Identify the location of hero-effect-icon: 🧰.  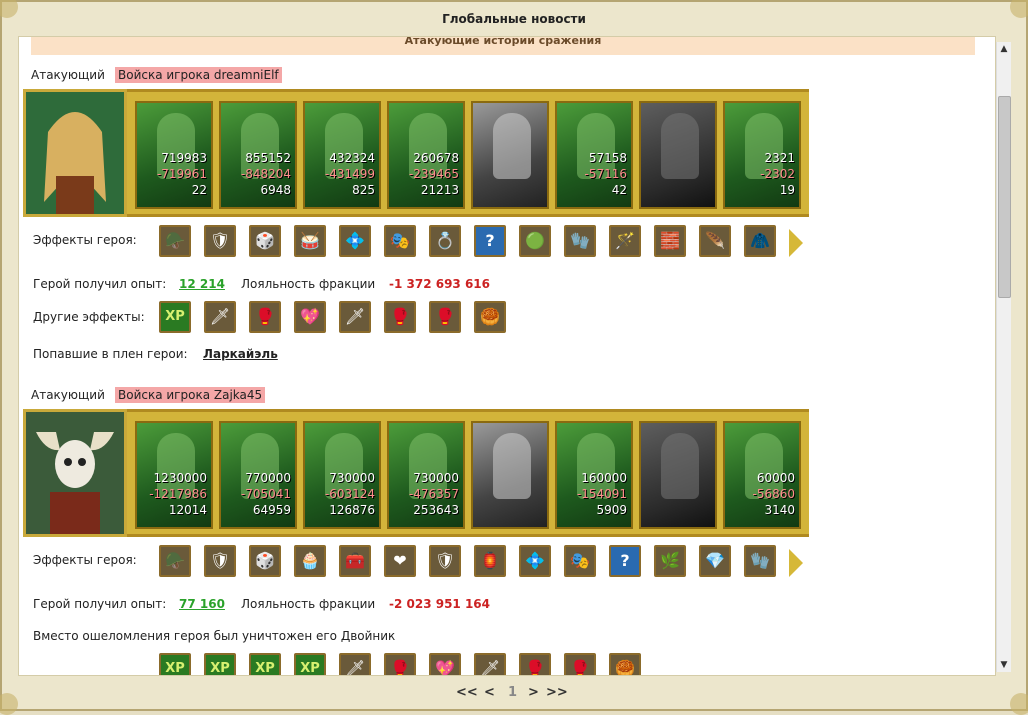
(355, 561).